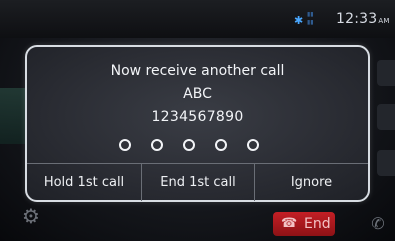 This screenshot has height=241, width=395. I want to click on clock-time: 12:33, so click(357, 19).